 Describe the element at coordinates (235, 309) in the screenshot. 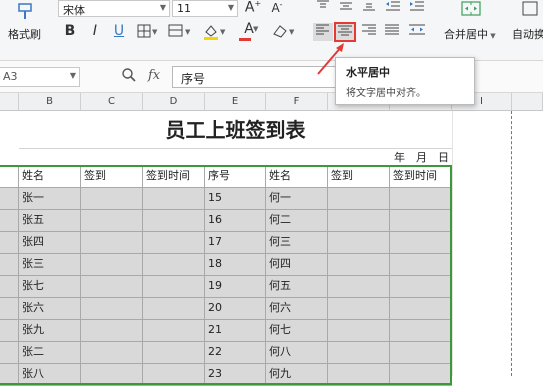

I see `table-cell: 20` at that location.